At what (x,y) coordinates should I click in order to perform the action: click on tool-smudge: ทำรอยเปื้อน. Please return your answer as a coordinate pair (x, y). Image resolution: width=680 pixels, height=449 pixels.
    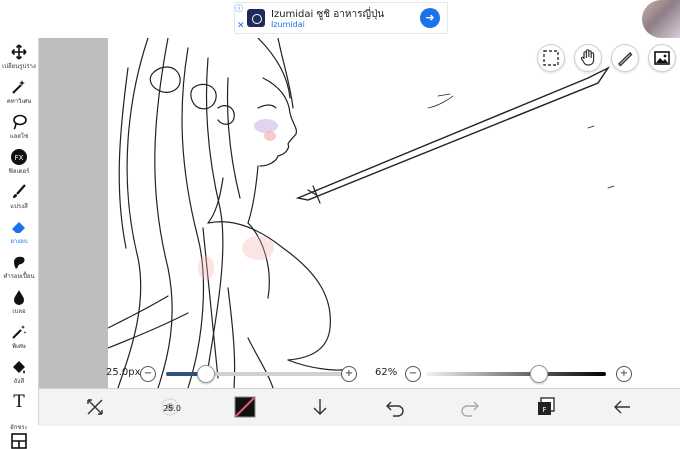
    Looking at the image, I should click on (19, 267).